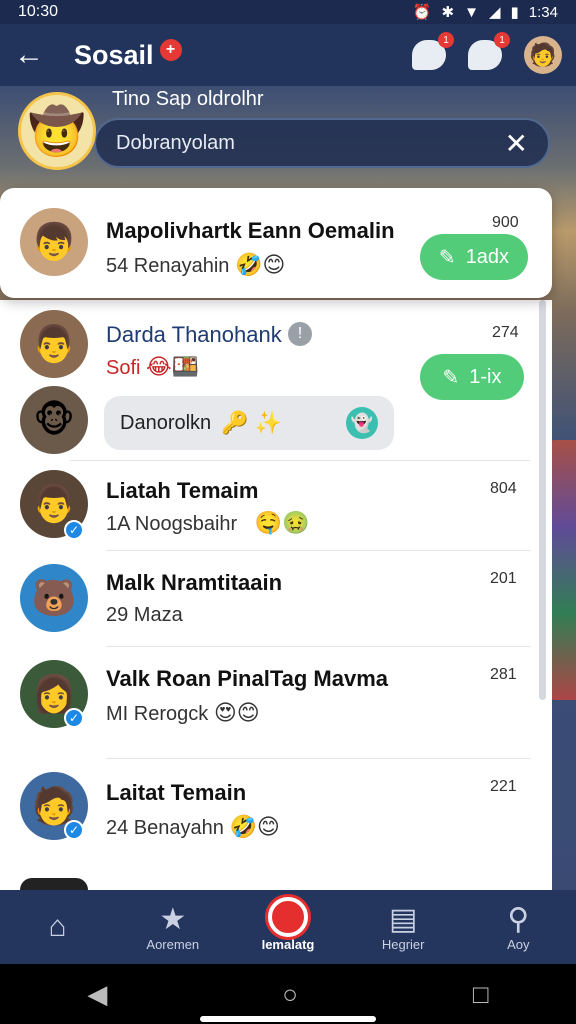 The width and height of the screenshot is (576, 1024). Describe the element at coordinates (252, 422) in the screenshot. I see `emoji-icon: 🔑 ✨` at that location.